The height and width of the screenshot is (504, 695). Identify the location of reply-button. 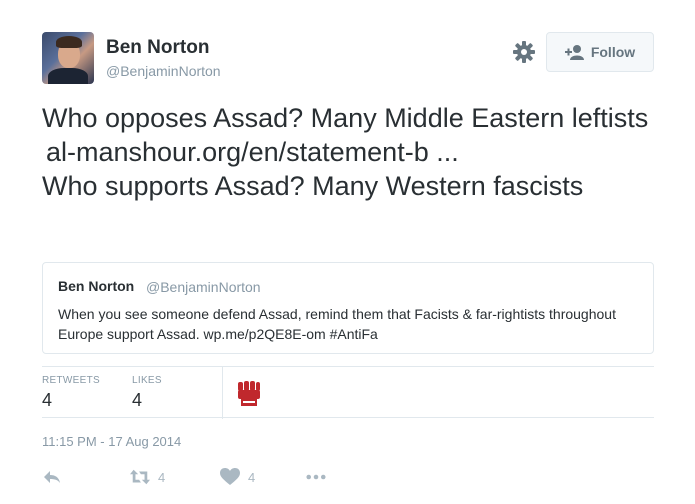
(52, 477).